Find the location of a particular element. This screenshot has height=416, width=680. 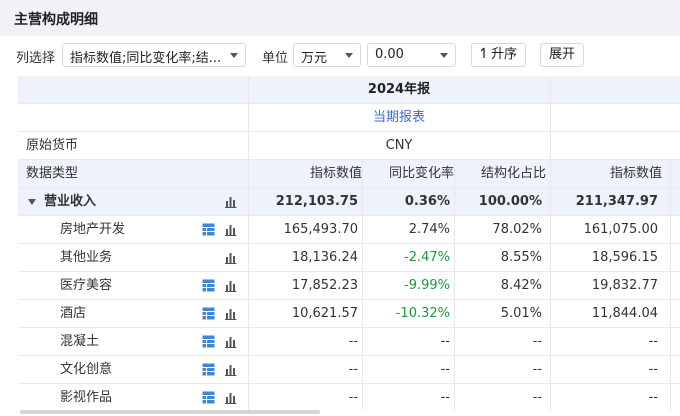

report-link-row: 当期报表 is located at coordinates (349, 118).